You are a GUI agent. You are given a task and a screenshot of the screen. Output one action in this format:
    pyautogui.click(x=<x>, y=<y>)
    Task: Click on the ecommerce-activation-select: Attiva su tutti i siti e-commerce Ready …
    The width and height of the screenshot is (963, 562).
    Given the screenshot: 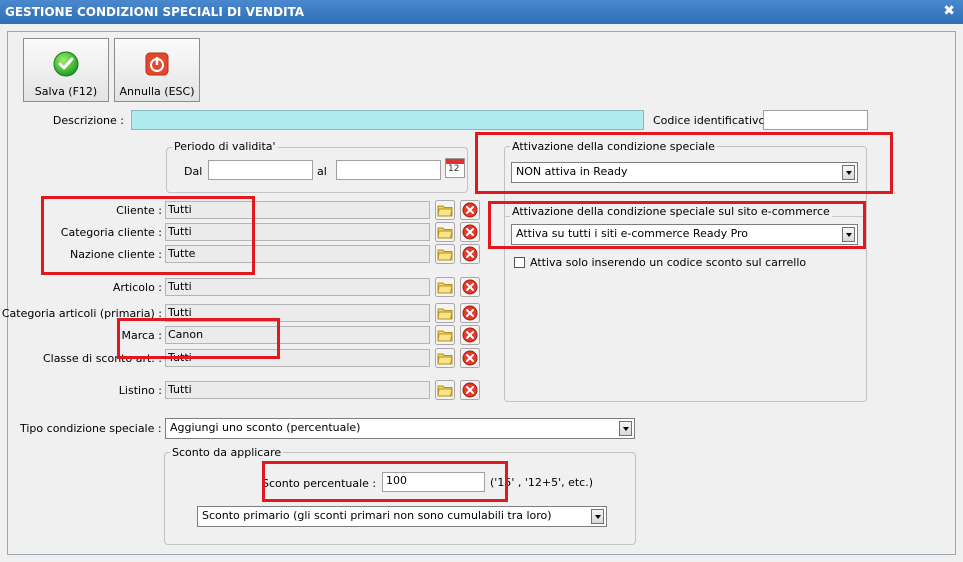 What is the action you would take?
    pyautogui.click(x=684, y=234)
    